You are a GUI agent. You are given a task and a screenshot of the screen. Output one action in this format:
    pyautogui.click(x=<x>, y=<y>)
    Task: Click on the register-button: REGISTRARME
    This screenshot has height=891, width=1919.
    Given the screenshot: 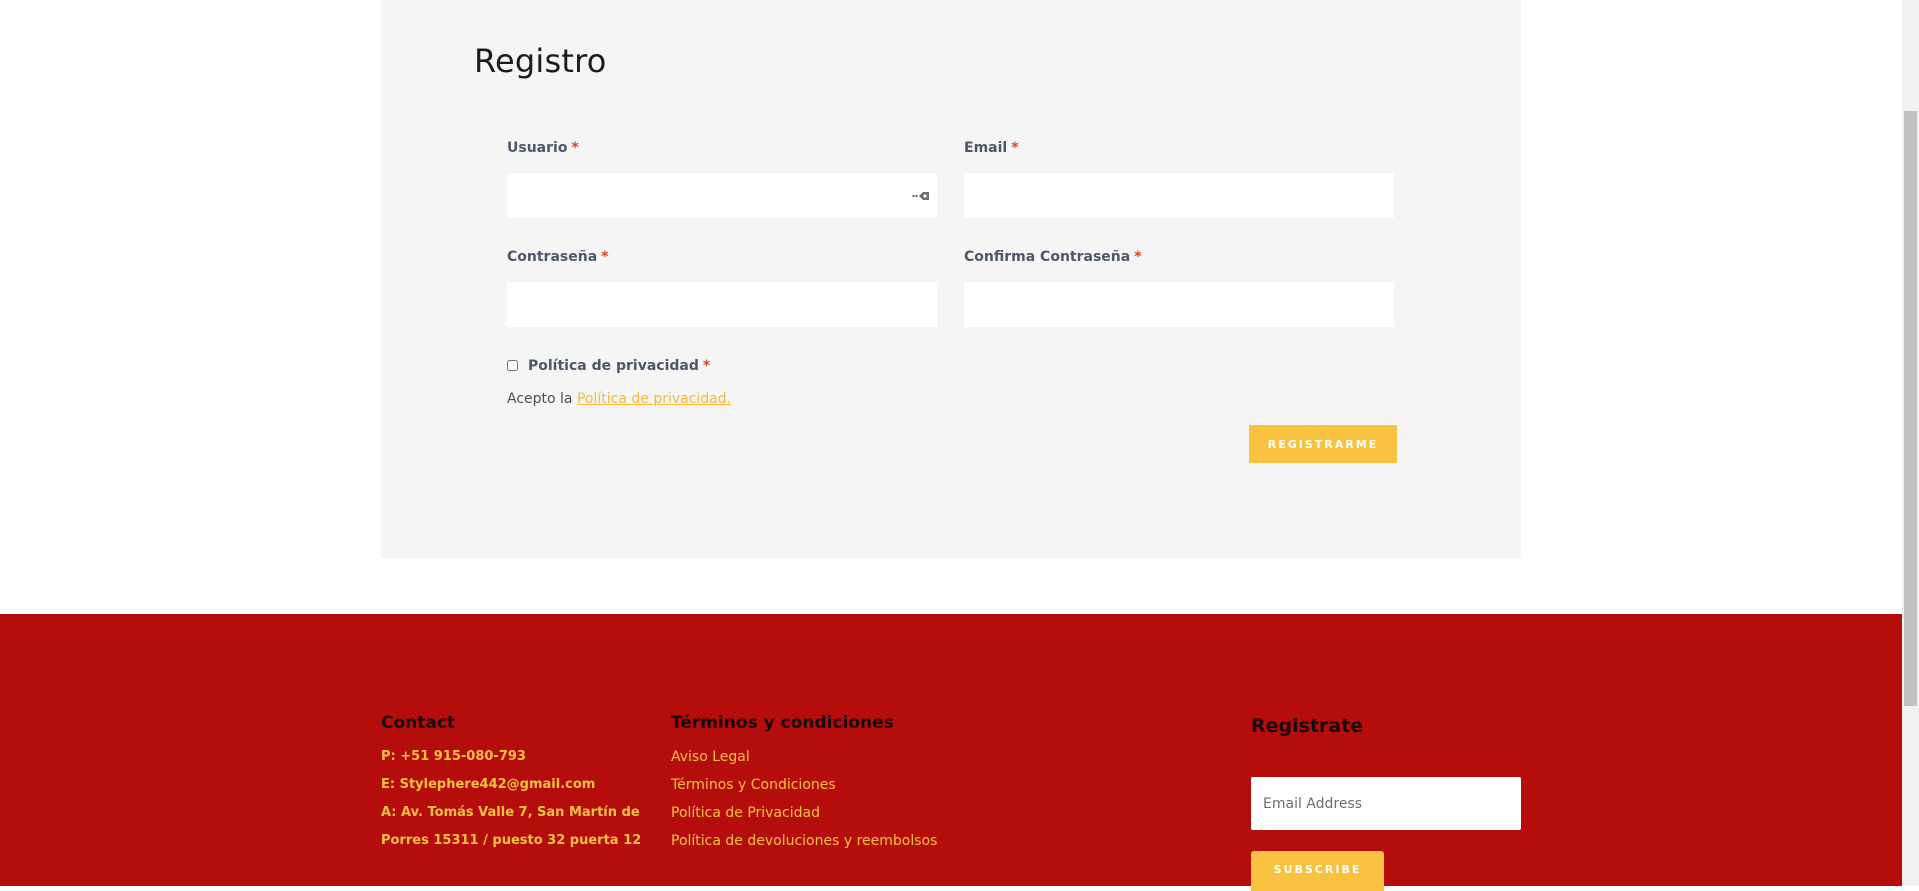 What is the action you would take?
    pyautogui.click(x=1323, y=444)
    